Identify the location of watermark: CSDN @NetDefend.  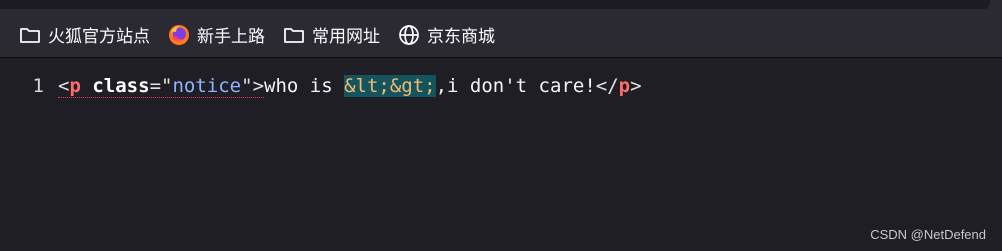
(928, 234).